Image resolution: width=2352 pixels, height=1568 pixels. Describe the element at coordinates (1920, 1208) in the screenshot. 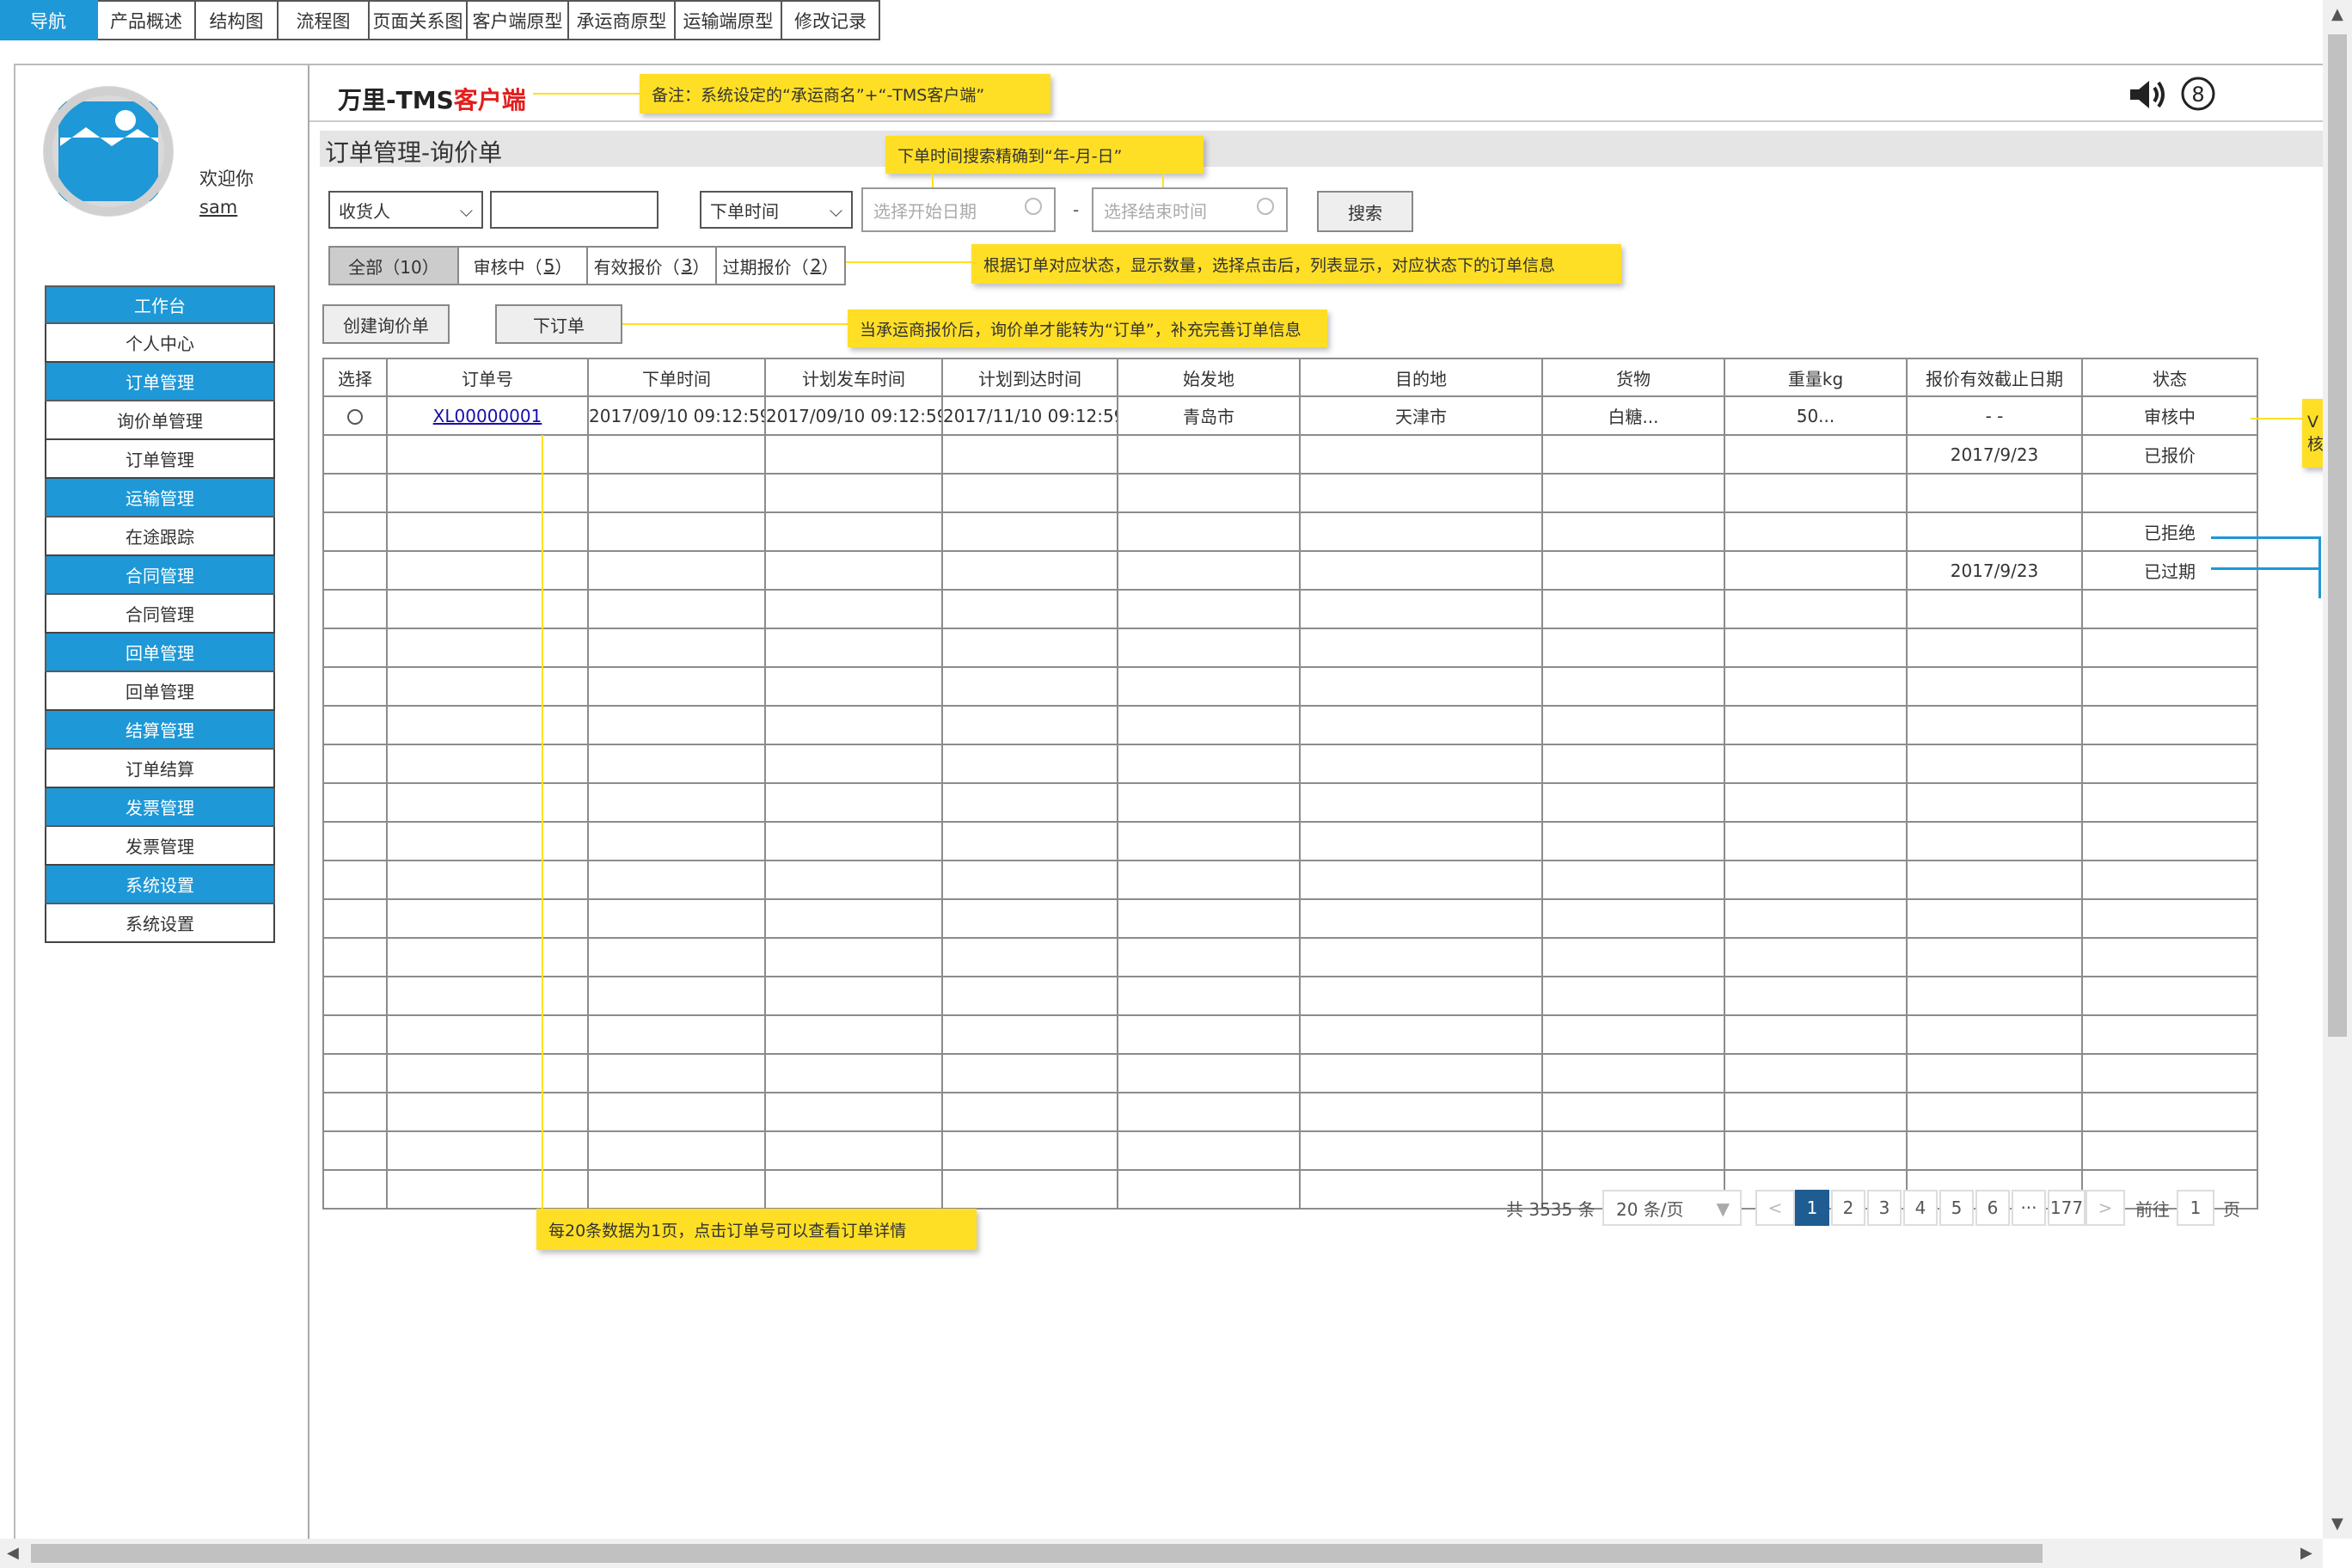

I see `page-button-3: 4` at that location.